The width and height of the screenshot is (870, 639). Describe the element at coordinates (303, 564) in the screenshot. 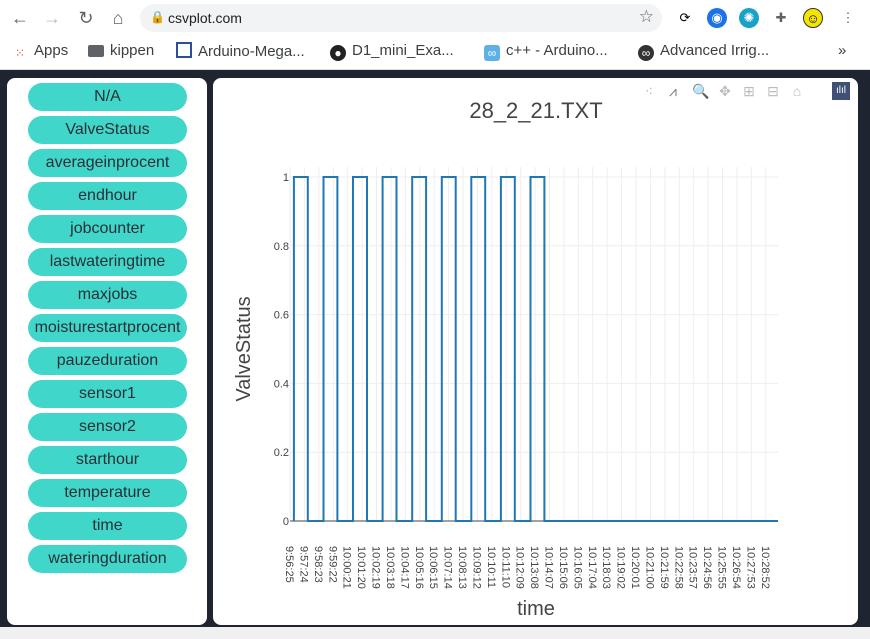

I see `x-tick-label: 9:57:24` at that location.